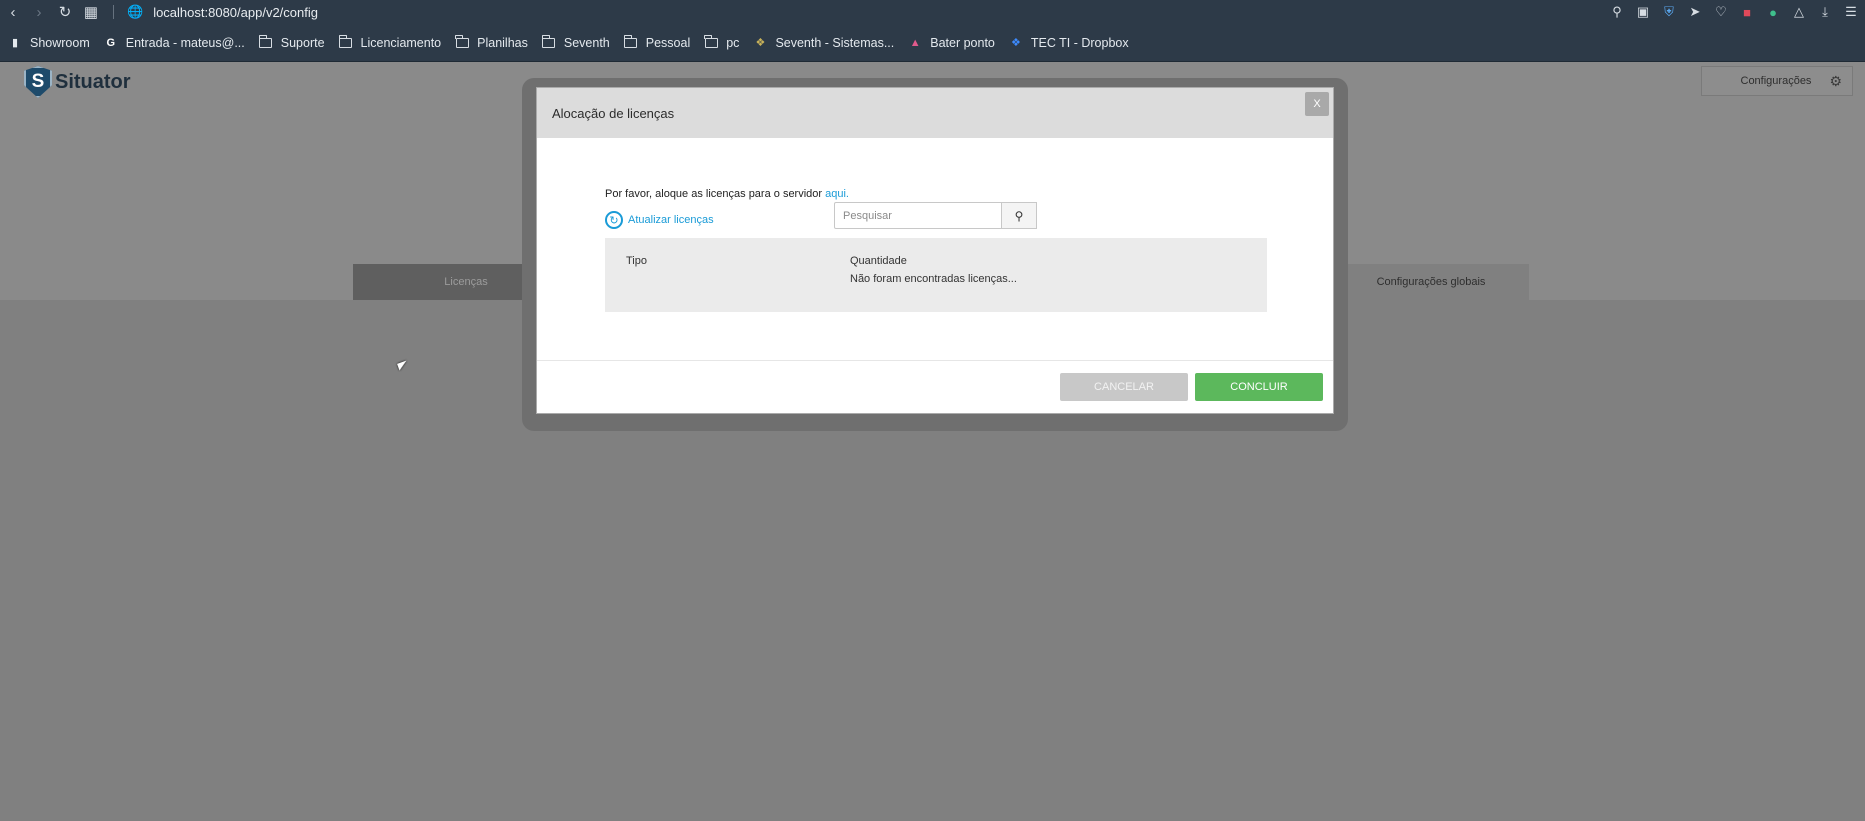  Describe the element at coordinates (1431, 282) in the screenshot. I see `tab-global-settings: Configurações globais` at that location.